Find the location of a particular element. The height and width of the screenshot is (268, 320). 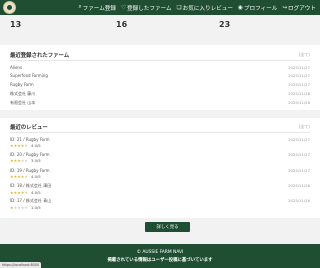

nav-farm-register-label: ファーム登録 is located at coordinates (99, 8).